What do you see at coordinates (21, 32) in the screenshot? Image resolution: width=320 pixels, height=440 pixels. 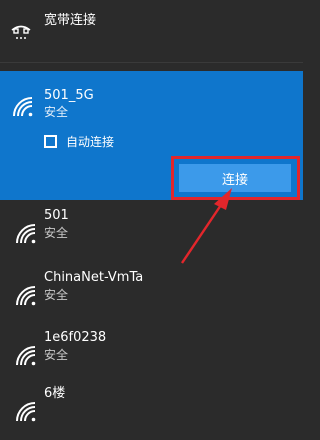 I see `dialup-icon` at bounding box center [21, 32].